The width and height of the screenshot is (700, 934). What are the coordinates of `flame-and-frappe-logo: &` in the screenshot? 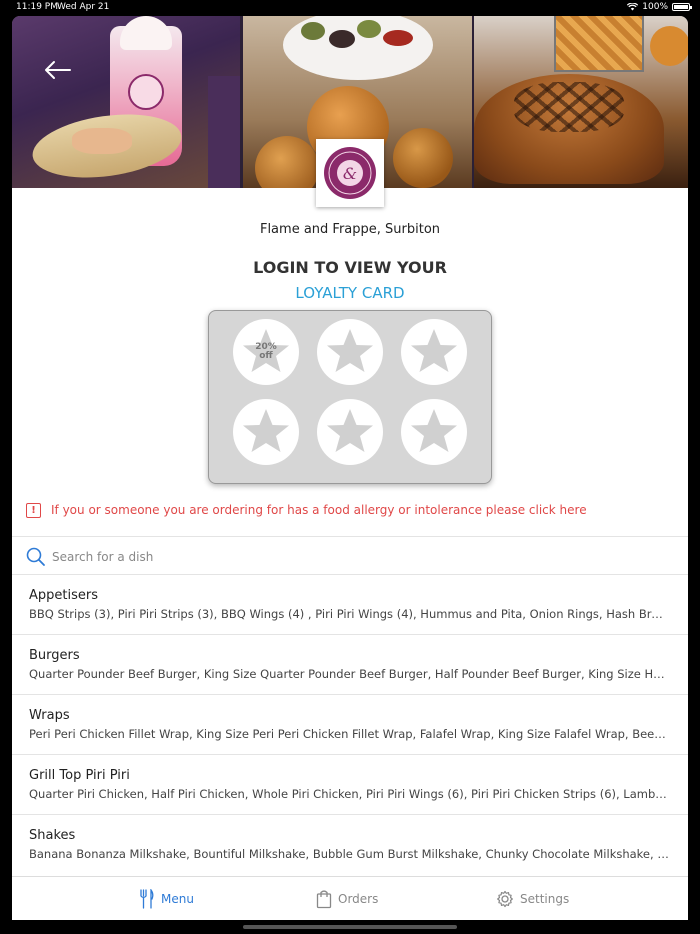 It's located at (350, 173).